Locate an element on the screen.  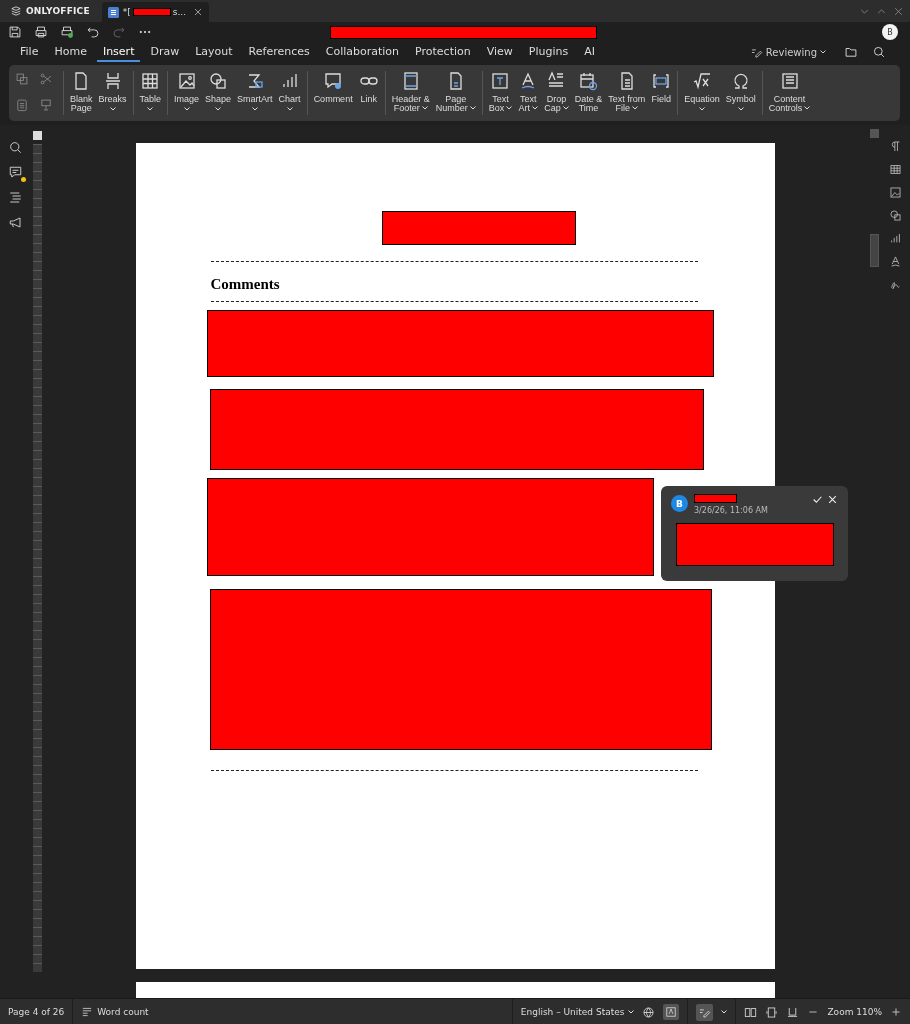
ribbon-button: Comment is located at coordinates (333, 93).